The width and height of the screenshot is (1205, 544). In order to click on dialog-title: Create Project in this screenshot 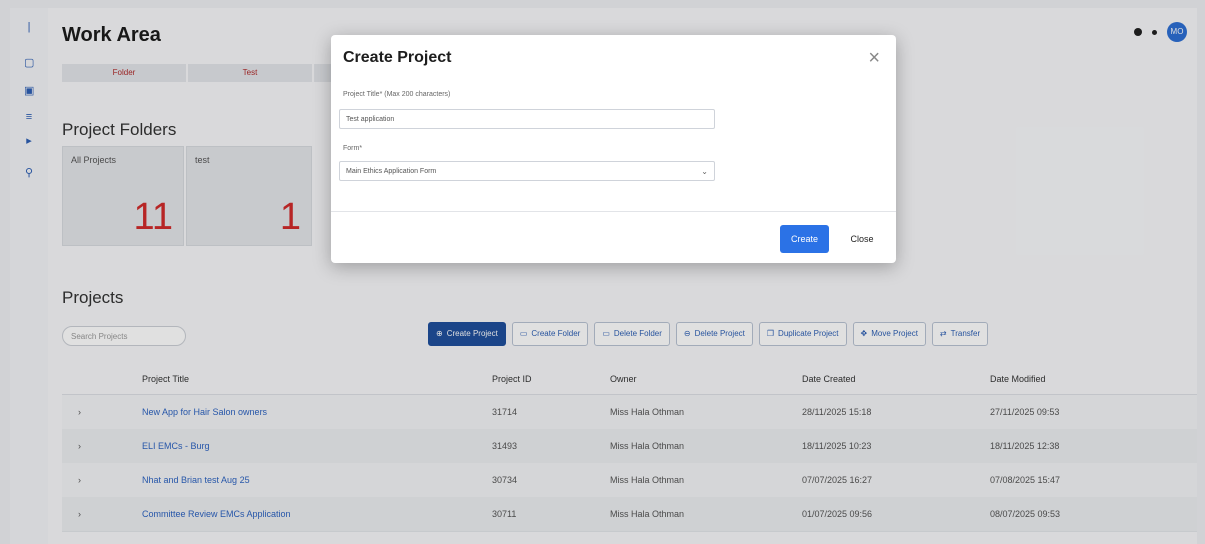, I will do `click(397, 57)`.